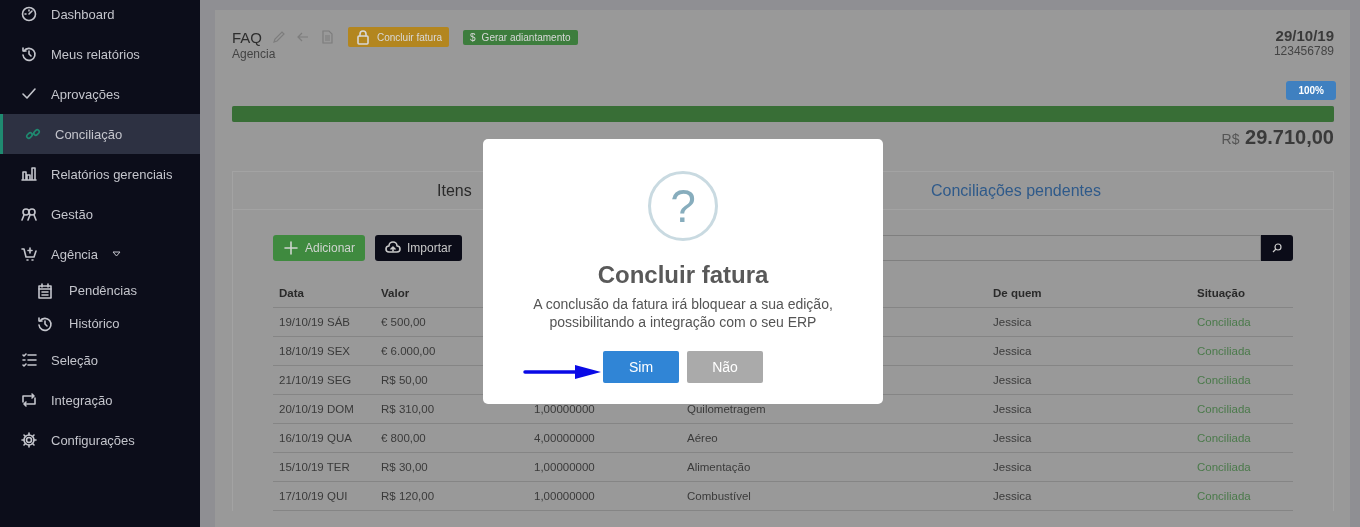  I want to click on sidebar-item: Seleção, so click(100, 360).